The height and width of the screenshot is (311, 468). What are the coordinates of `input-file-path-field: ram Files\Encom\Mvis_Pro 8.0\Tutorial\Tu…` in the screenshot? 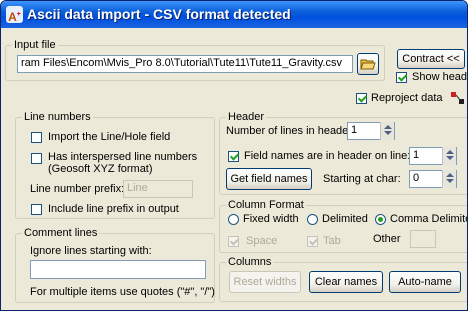 It's located at (185, 64).